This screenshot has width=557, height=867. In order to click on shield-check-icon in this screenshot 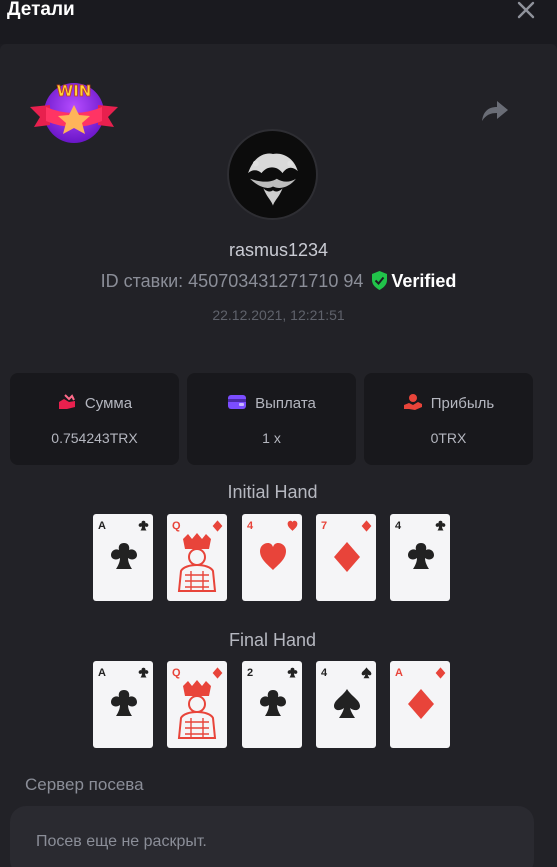, I will do `click(380, 280)`.